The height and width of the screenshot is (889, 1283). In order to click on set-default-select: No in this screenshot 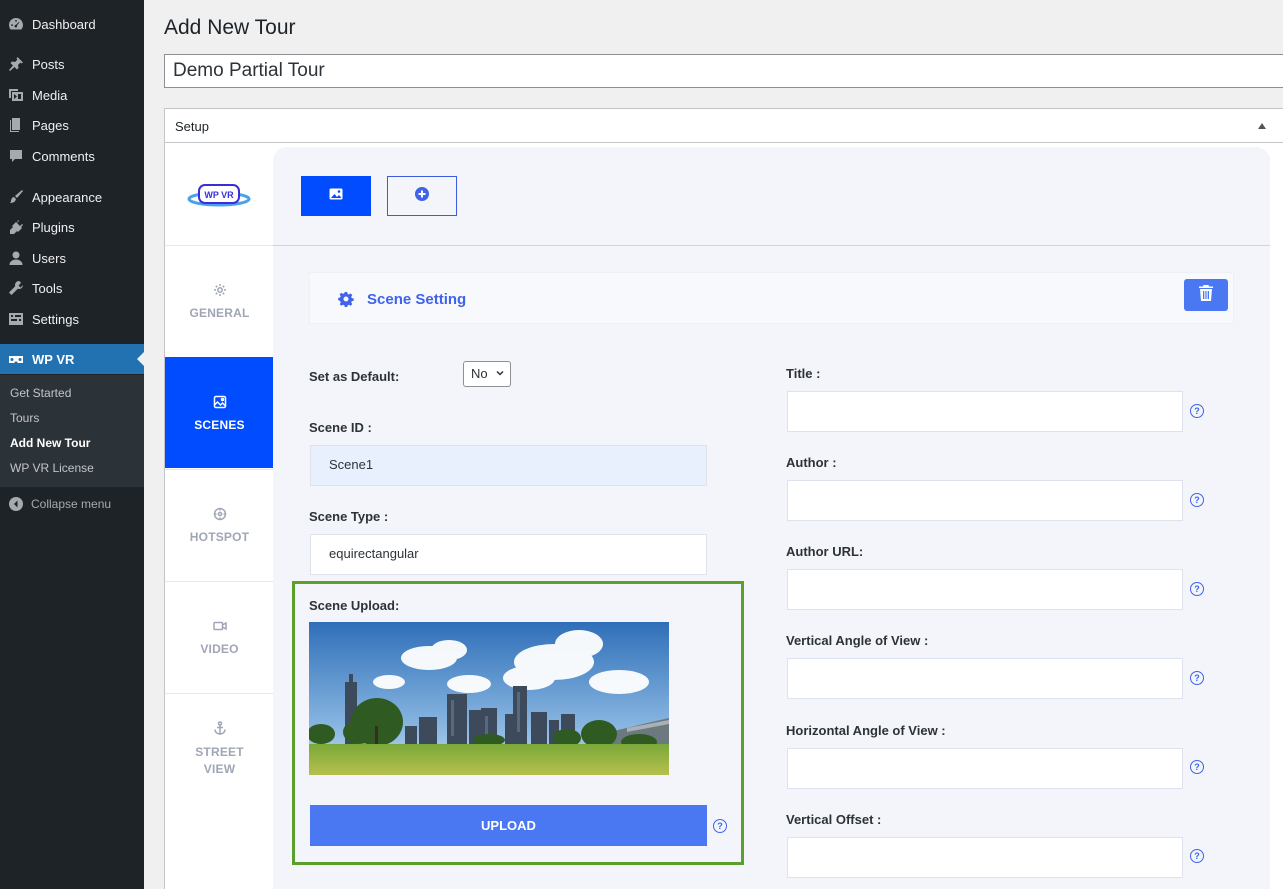, I will do `click(487, 374)`.